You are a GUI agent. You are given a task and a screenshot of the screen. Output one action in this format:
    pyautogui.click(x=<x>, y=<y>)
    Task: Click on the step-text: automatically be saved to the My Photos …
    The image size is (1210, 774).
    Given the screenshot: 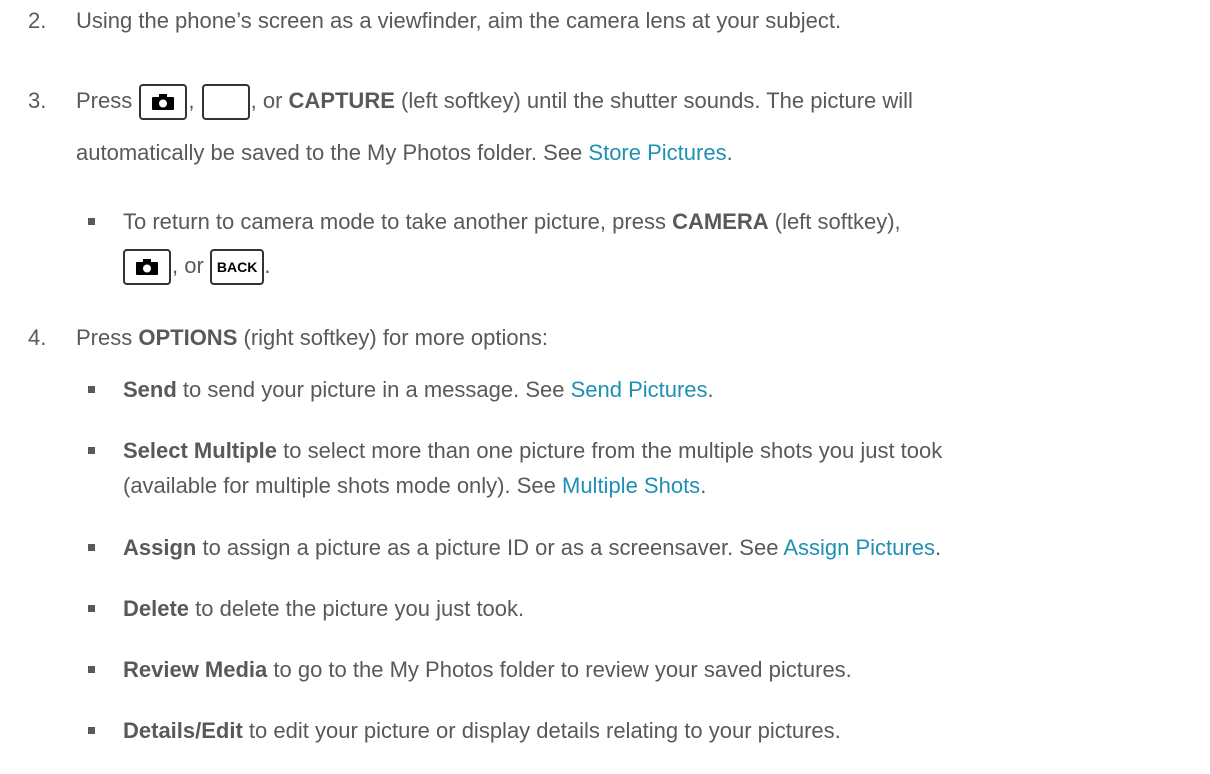 What is the action you would take?
    pyautogui.click(x=332, y=152)
    